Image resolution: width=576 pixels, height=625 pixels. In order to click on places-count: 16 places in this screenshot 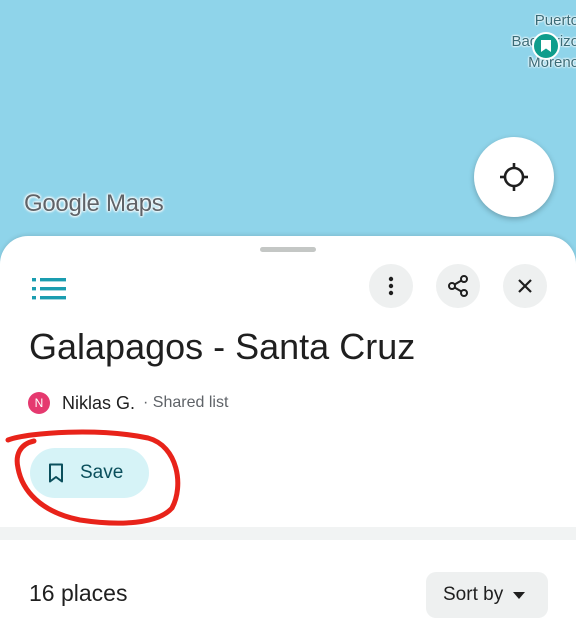, I will do `click(78, 593)`.